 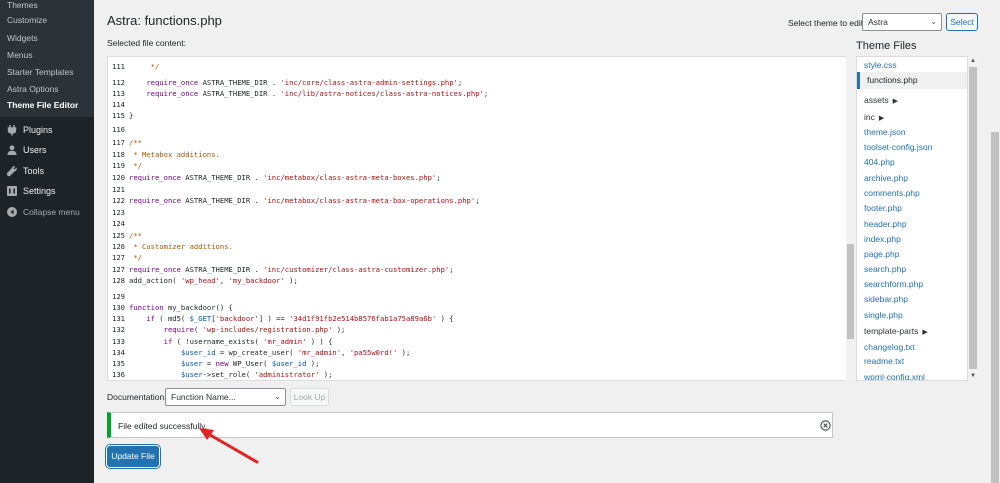 I want to click on documentation-select: Function Name... ⌄, so click(x=225, y=397).